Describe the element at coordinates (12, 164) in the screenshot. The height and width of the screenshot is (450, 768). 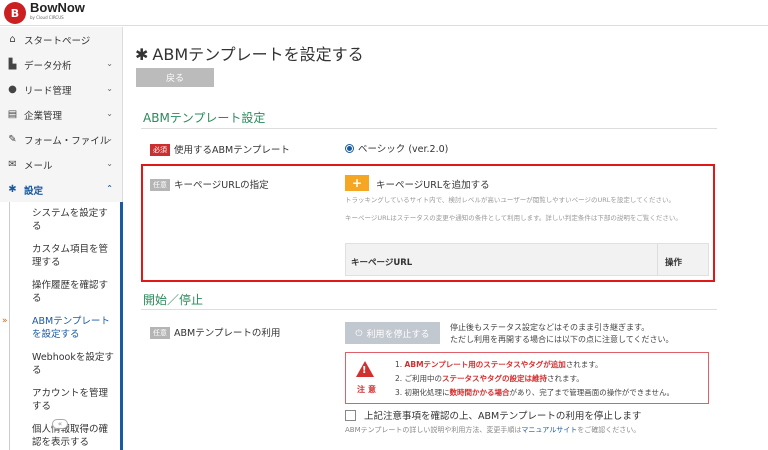
I see `mail-icon: ✉` at that location.